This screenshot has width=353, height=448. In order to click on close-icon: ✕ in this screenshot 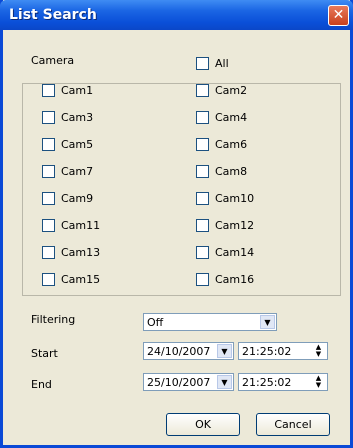, I will do `click(338, 15)`.